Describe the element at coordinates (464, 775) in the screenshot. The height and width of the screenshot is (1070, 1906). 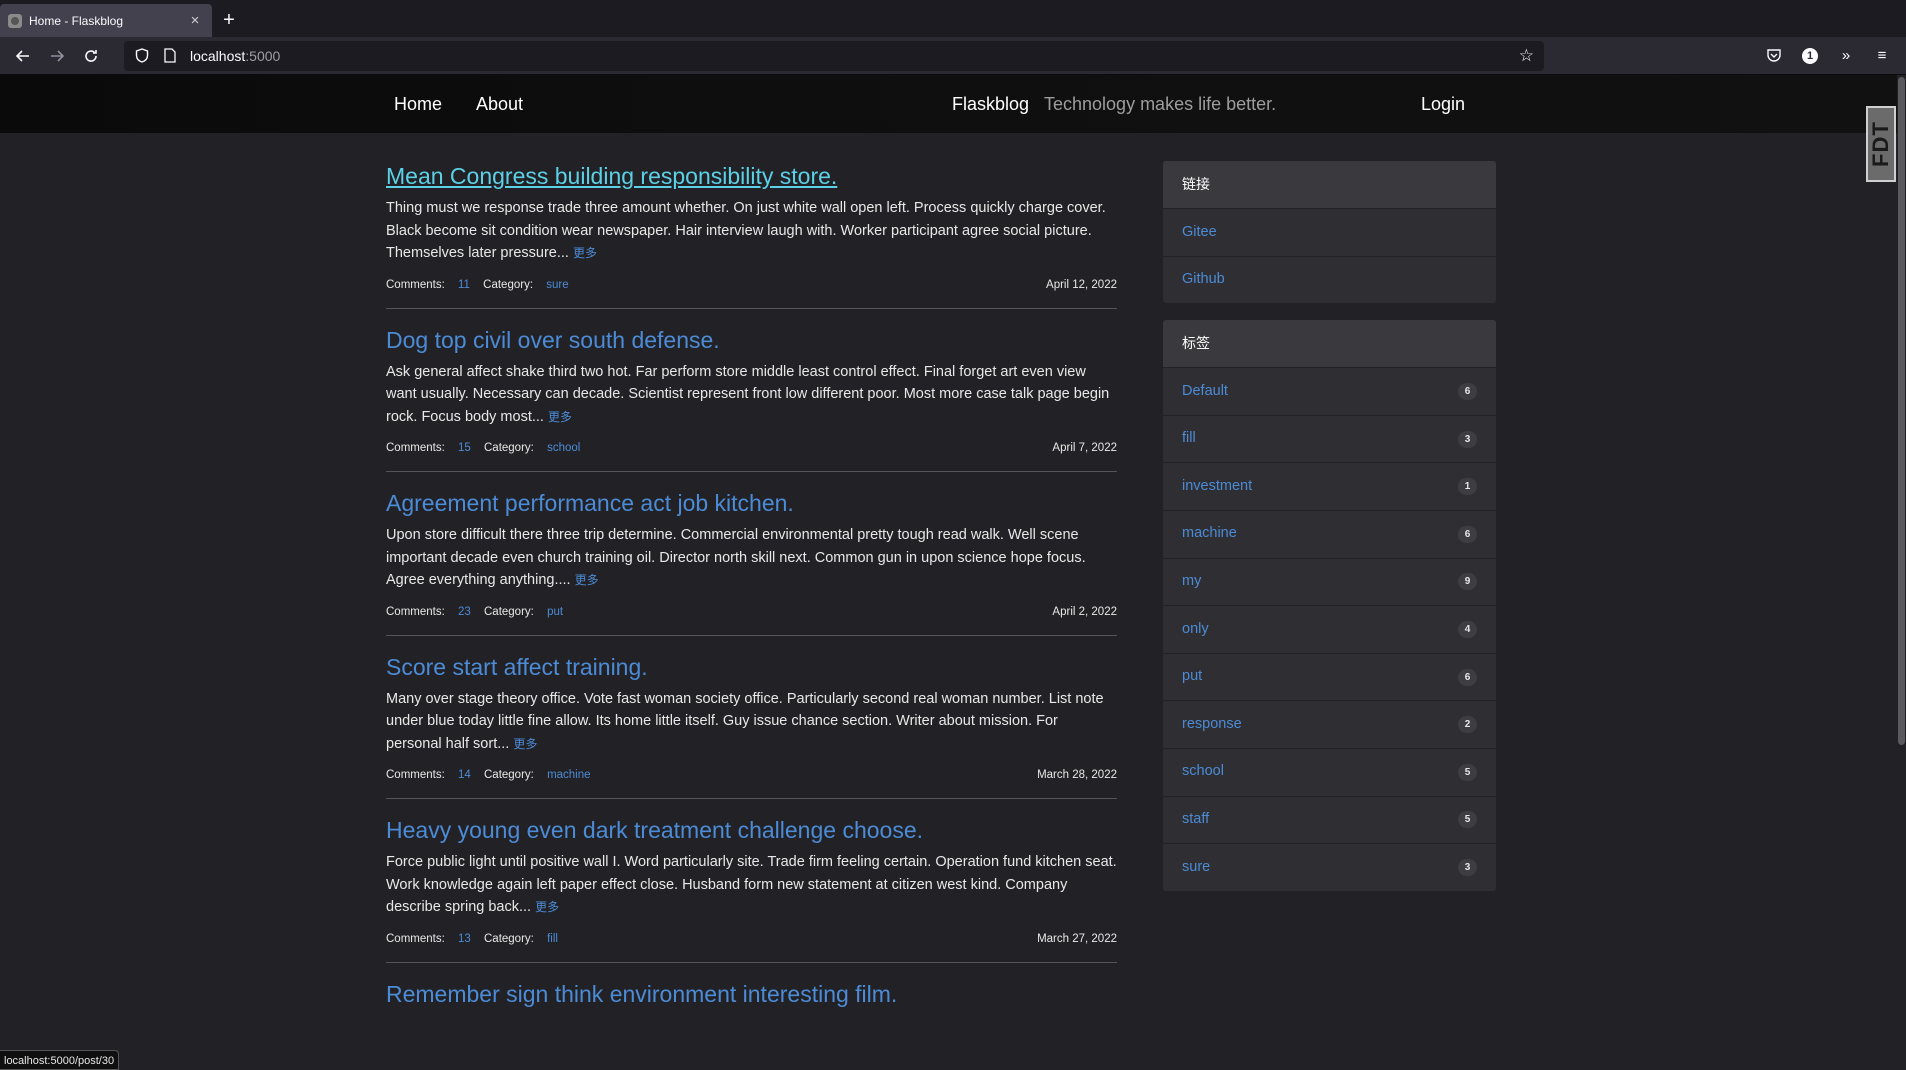
I see `comments-count-link: 14` at that location.